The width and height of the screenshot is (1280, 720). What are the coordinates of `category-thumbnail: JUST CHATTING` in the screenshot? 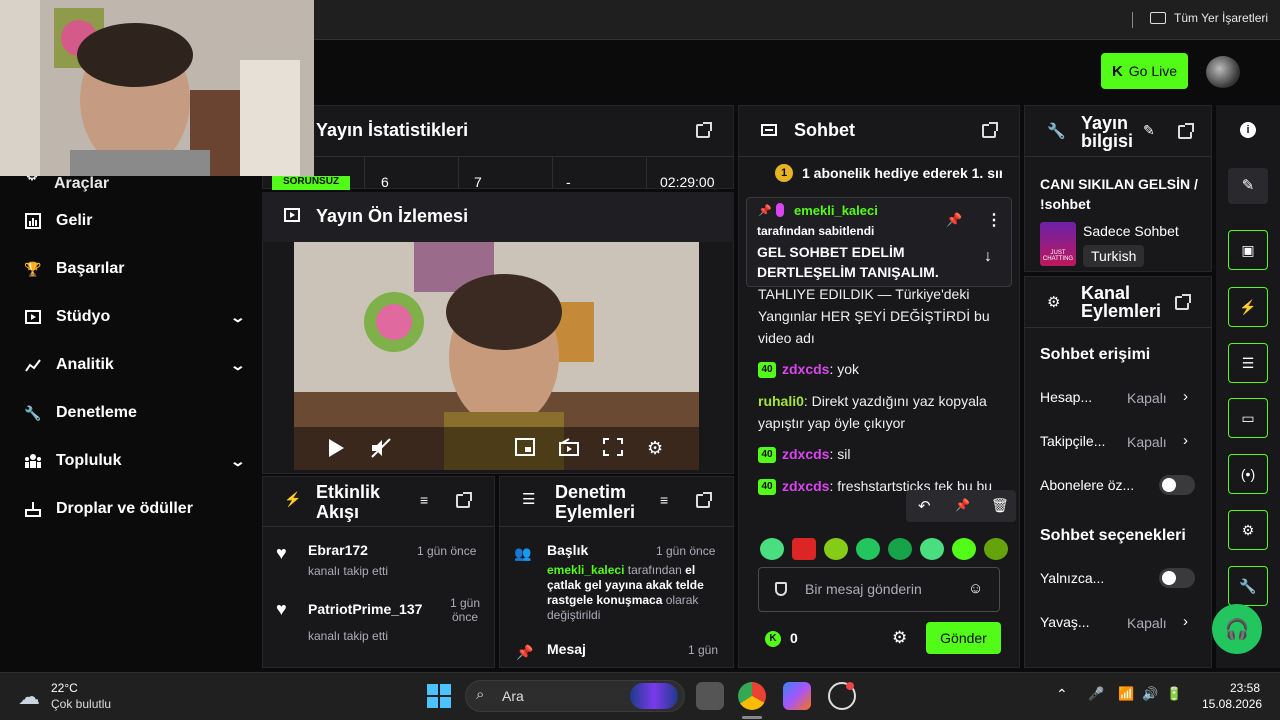 It's located at (1058, 244).